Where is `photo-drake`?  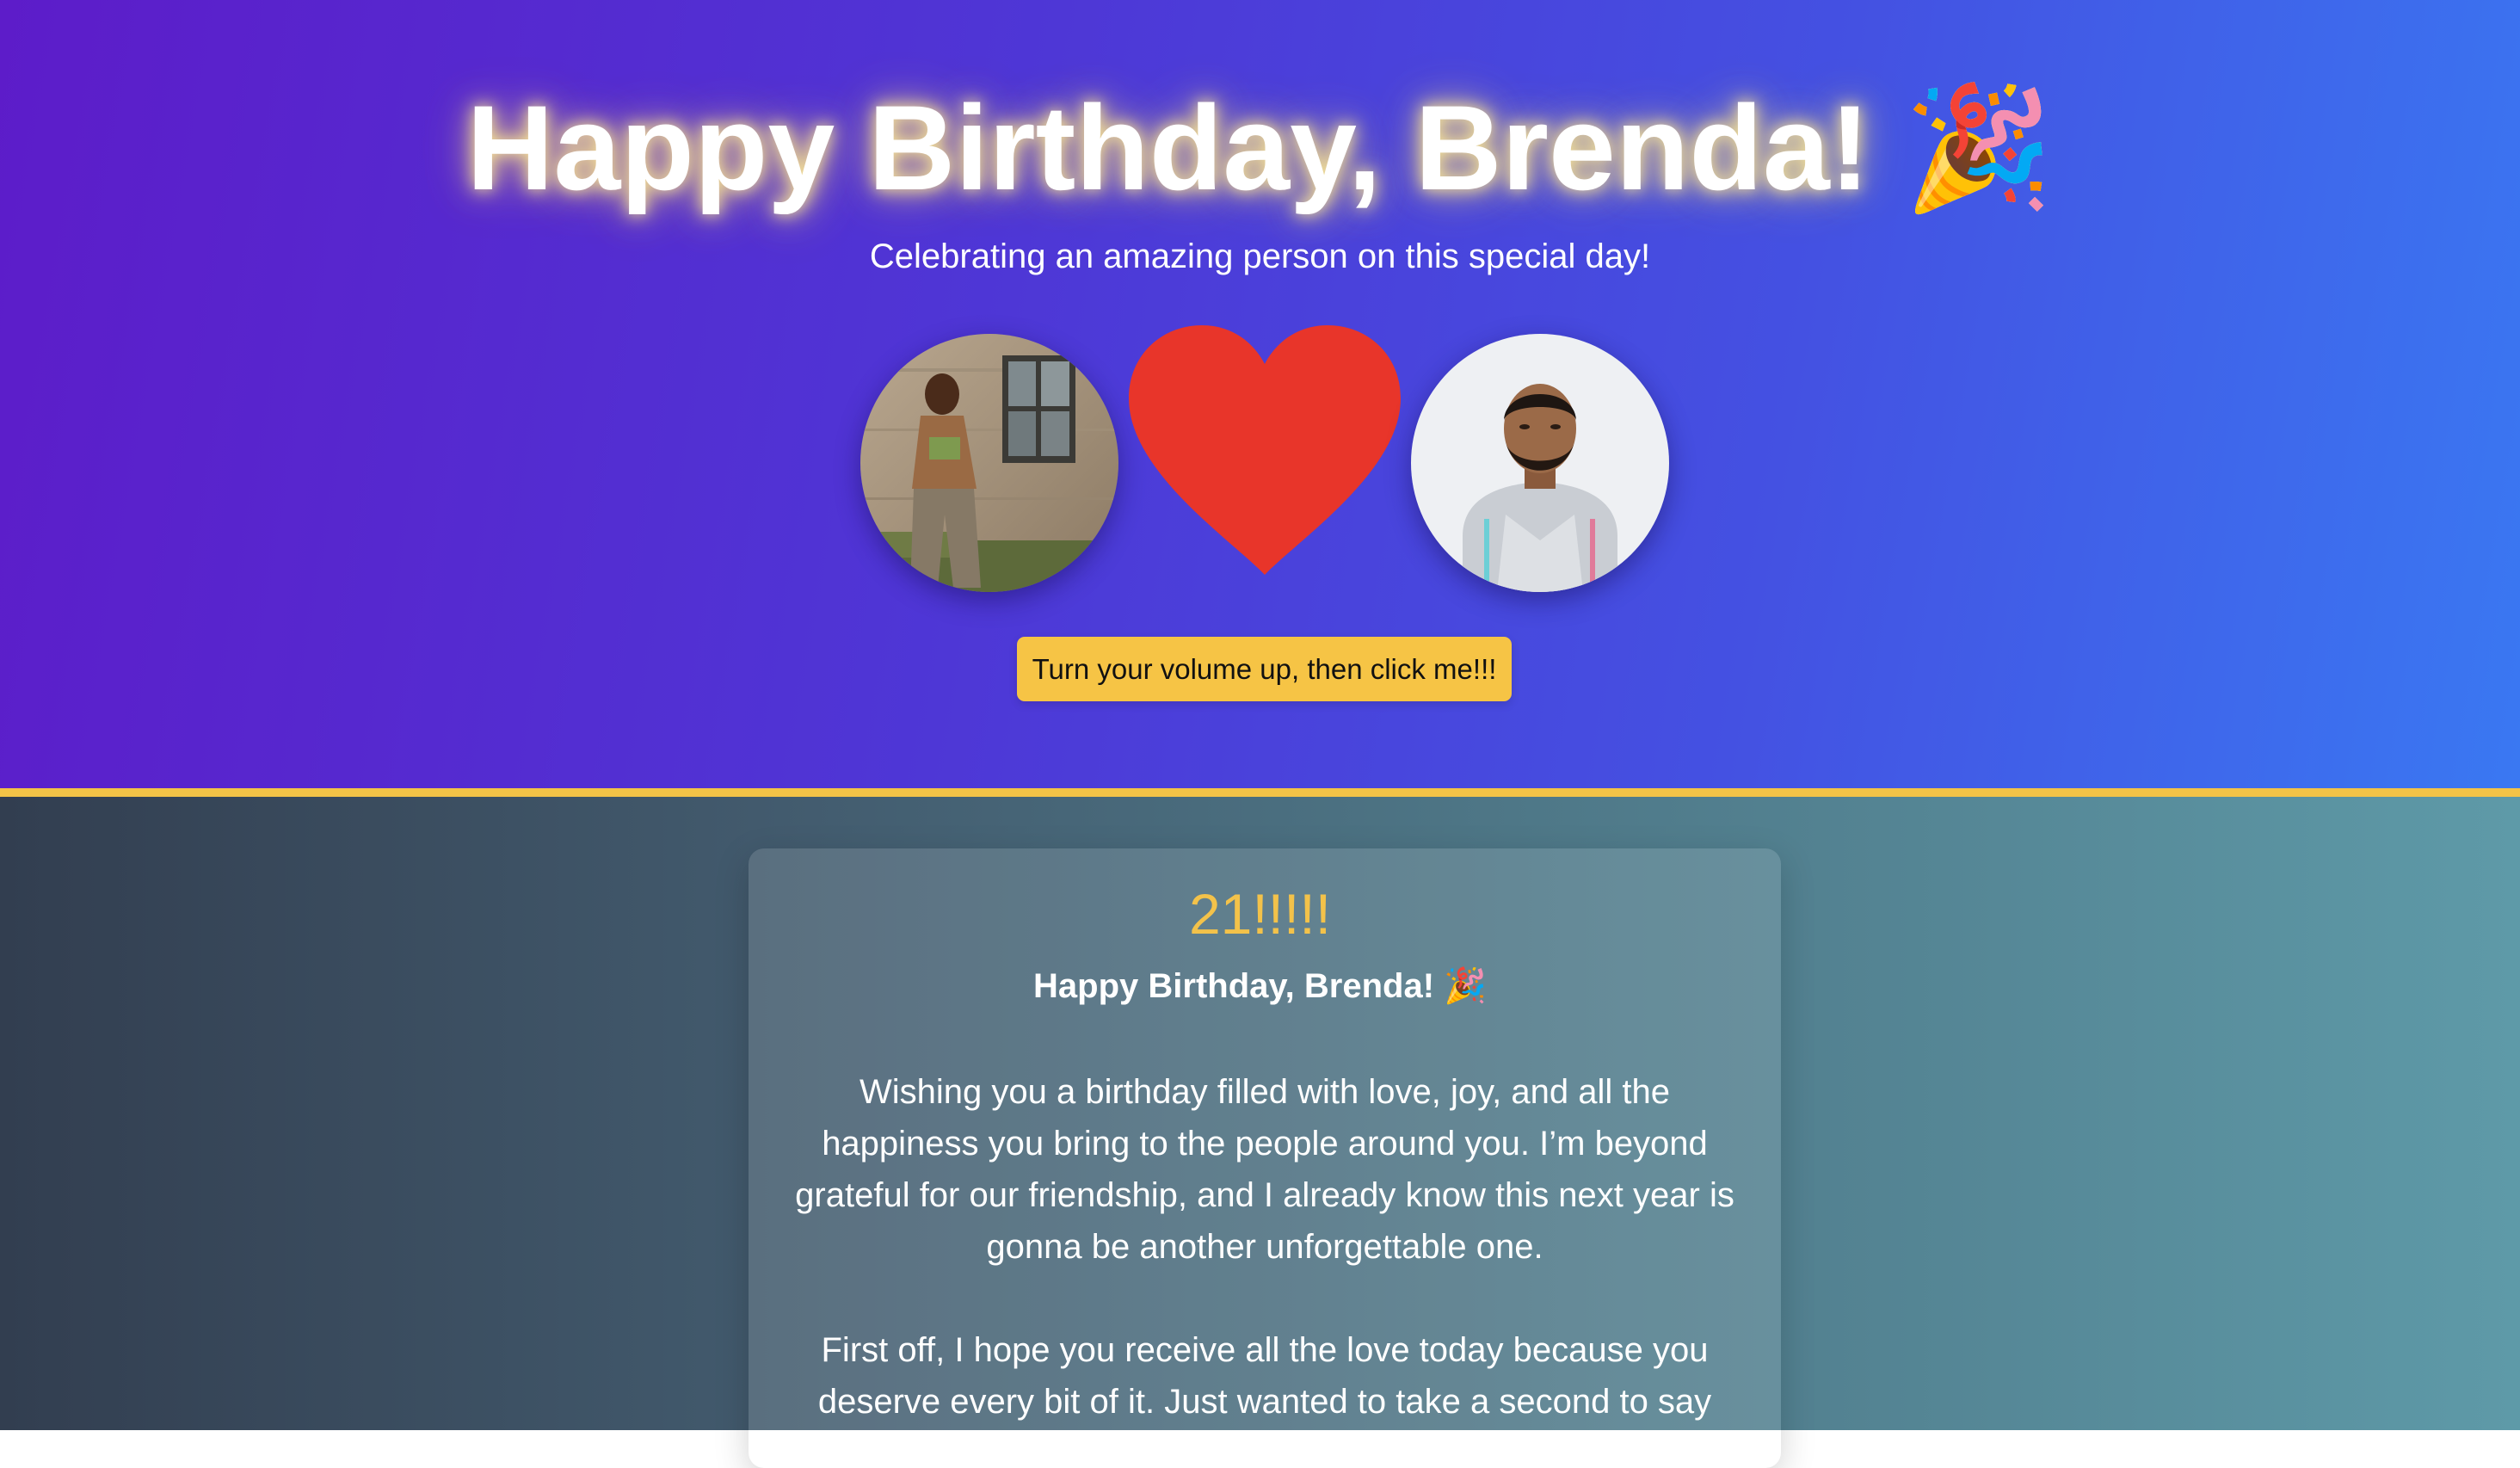
photo-drake is located at coordinates (1540, 463).